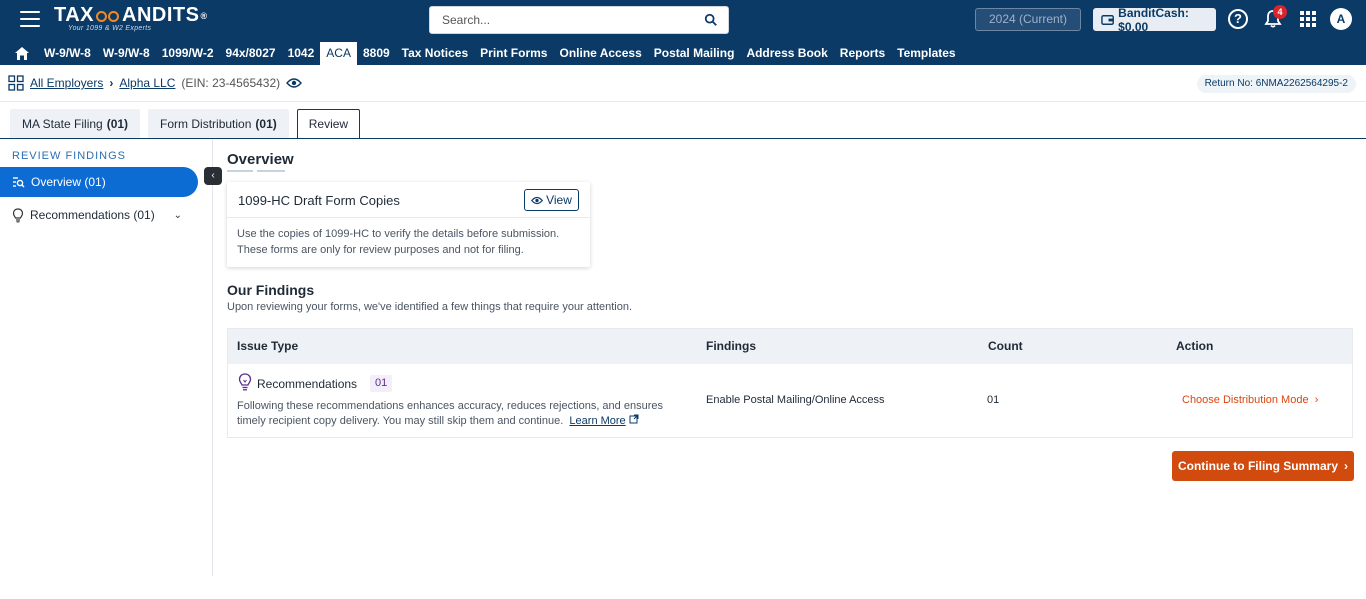 The width and height of the screenshot is (1366, 599). What do you see at coordinates (731, 346) in the screenshot?
I see `column-header-findings: Findings` at bounding box center [731, 346].